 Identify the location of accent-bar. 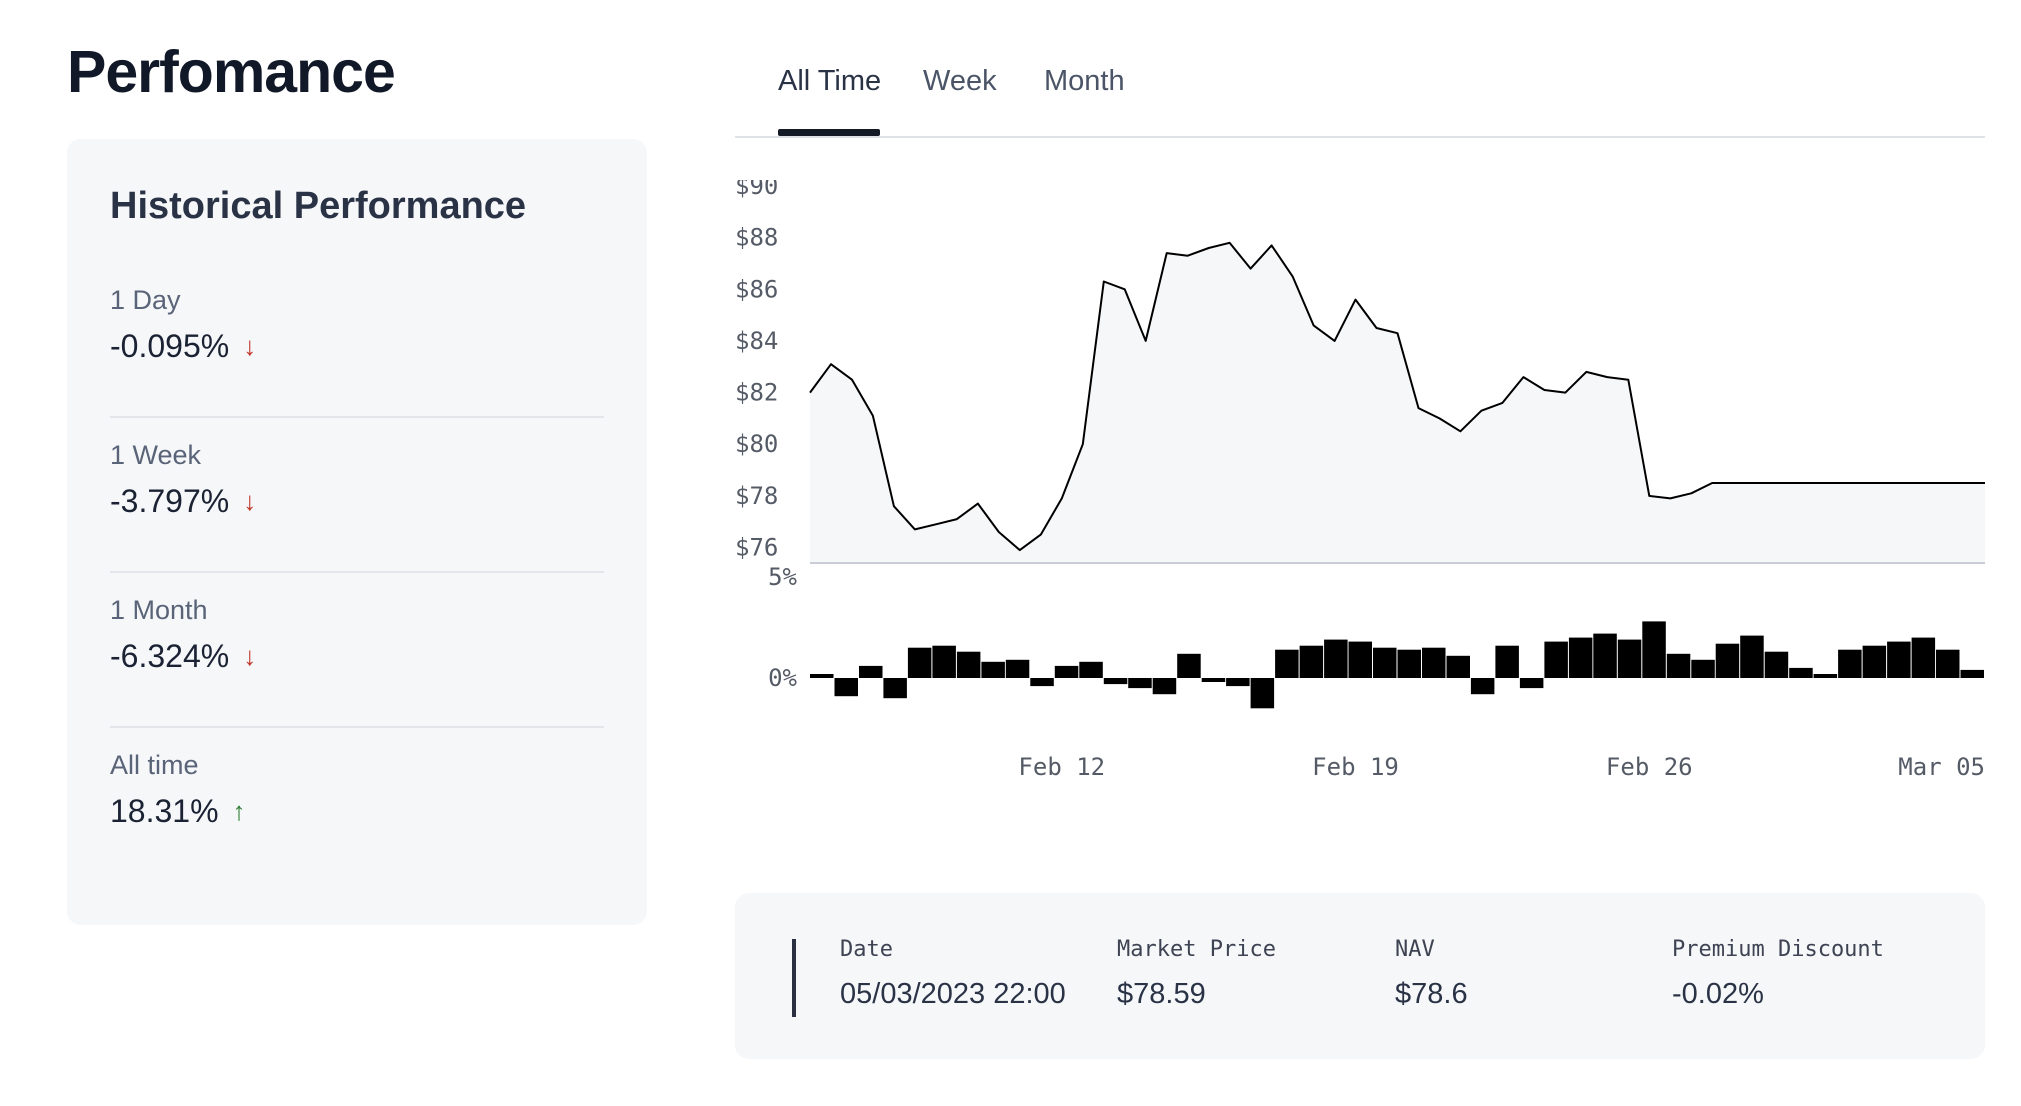
(794, 978).